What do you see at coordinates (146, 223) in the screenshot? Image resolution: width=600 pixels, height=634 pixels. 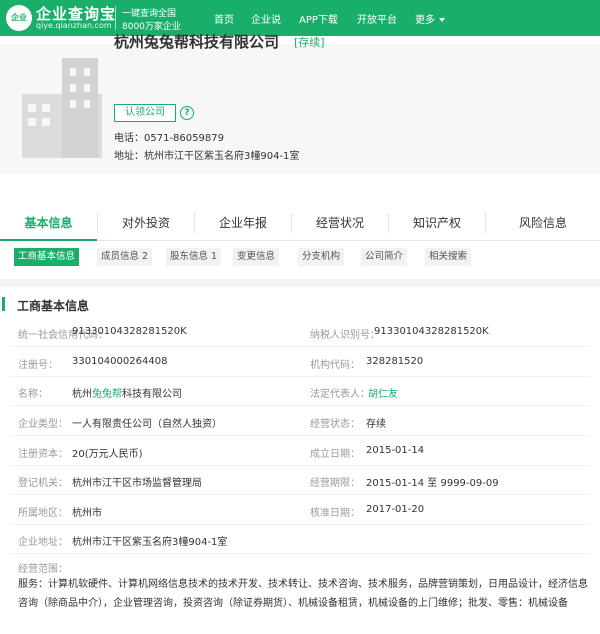 I see `tab-investments: 对外投资` at bounding box center [146, 223].